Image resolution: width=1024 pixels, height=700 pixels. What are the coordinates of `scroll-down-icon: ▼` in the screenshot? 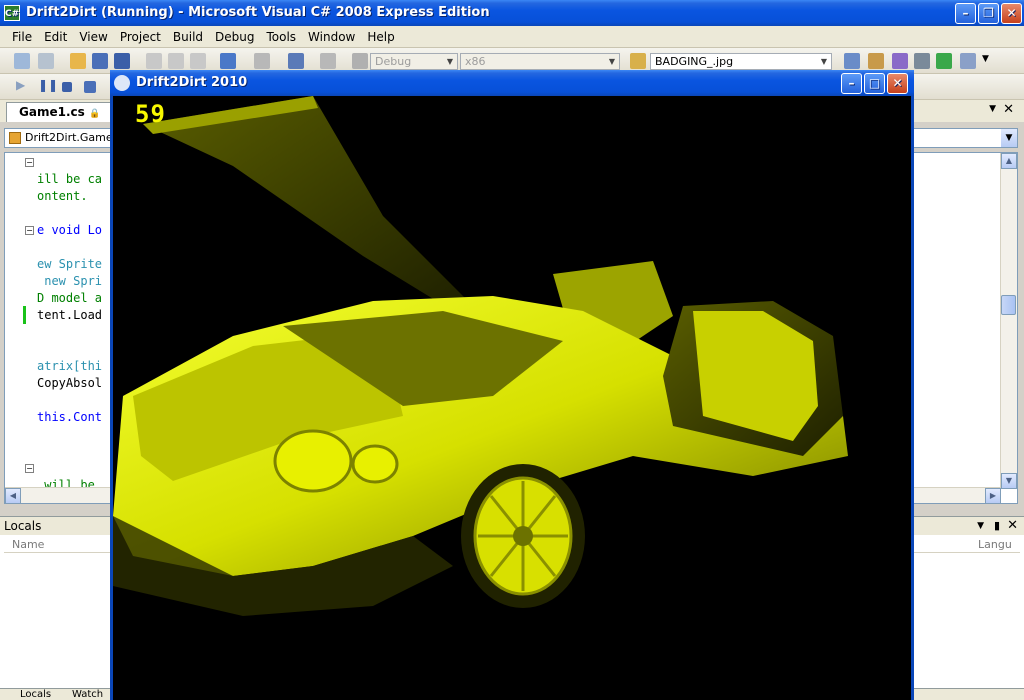 It's located at (1009, 481).